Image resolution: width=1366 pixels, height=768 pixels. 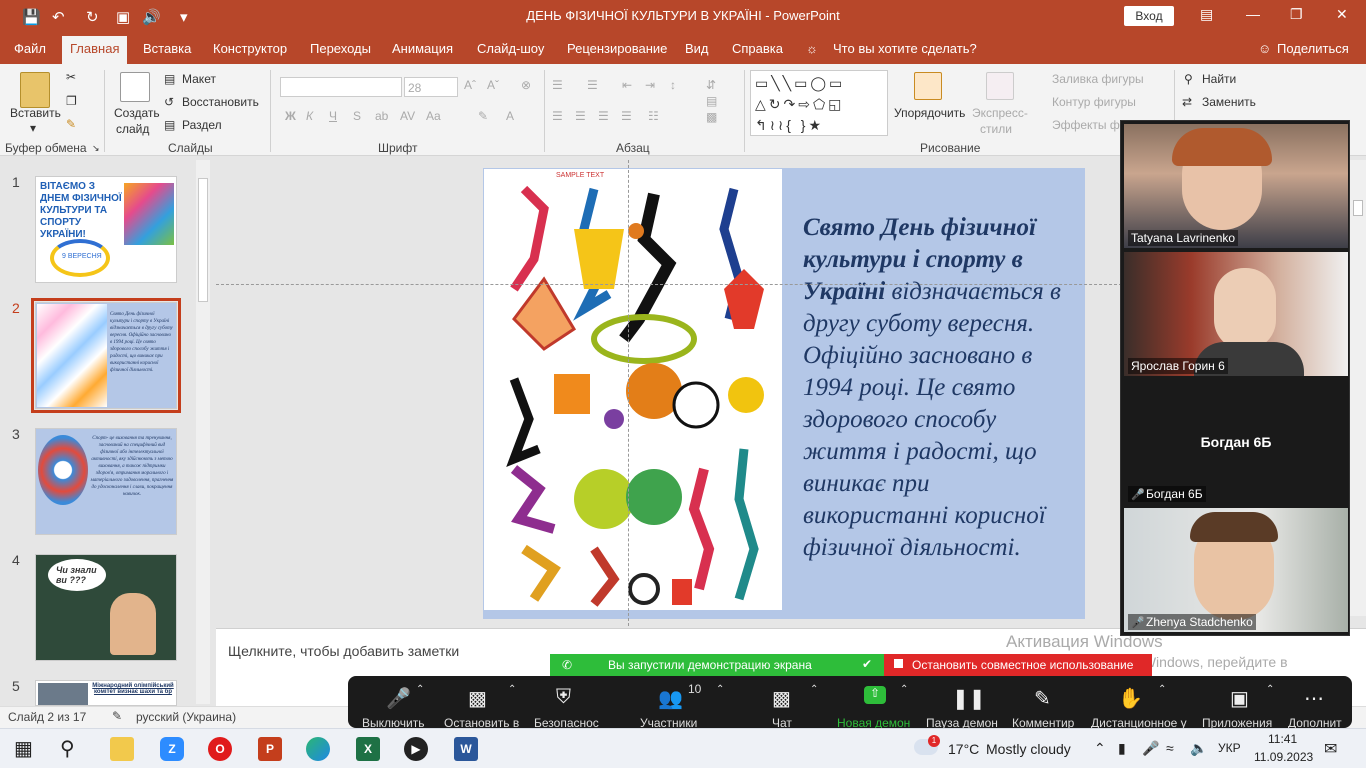 What do you see at coordinates (510, 48) in the screenshot?
I see `tab-slideshow: Слайд-шоу` at bounding box center [510, 48].